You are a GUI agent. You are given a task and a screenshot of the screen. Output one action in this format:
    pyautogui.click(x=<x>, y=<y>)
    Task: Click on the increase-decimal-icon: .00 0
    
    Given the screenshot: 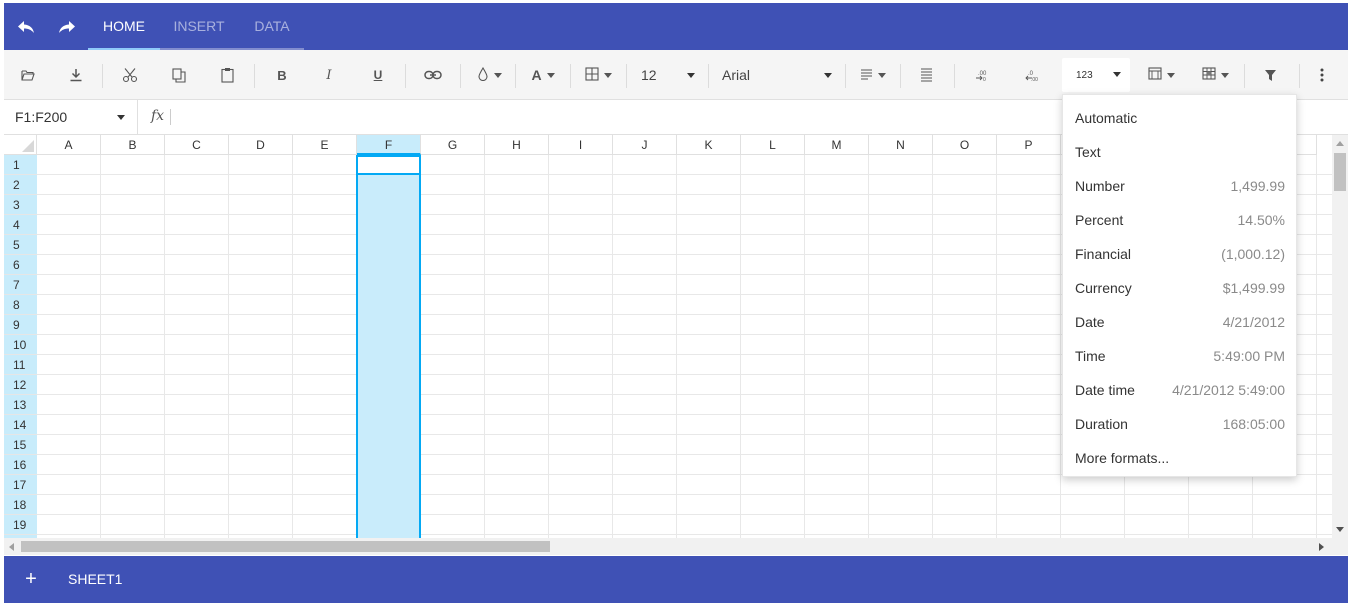 What is the action you would take?
    pyautogui.click(x=981, y=75)
    